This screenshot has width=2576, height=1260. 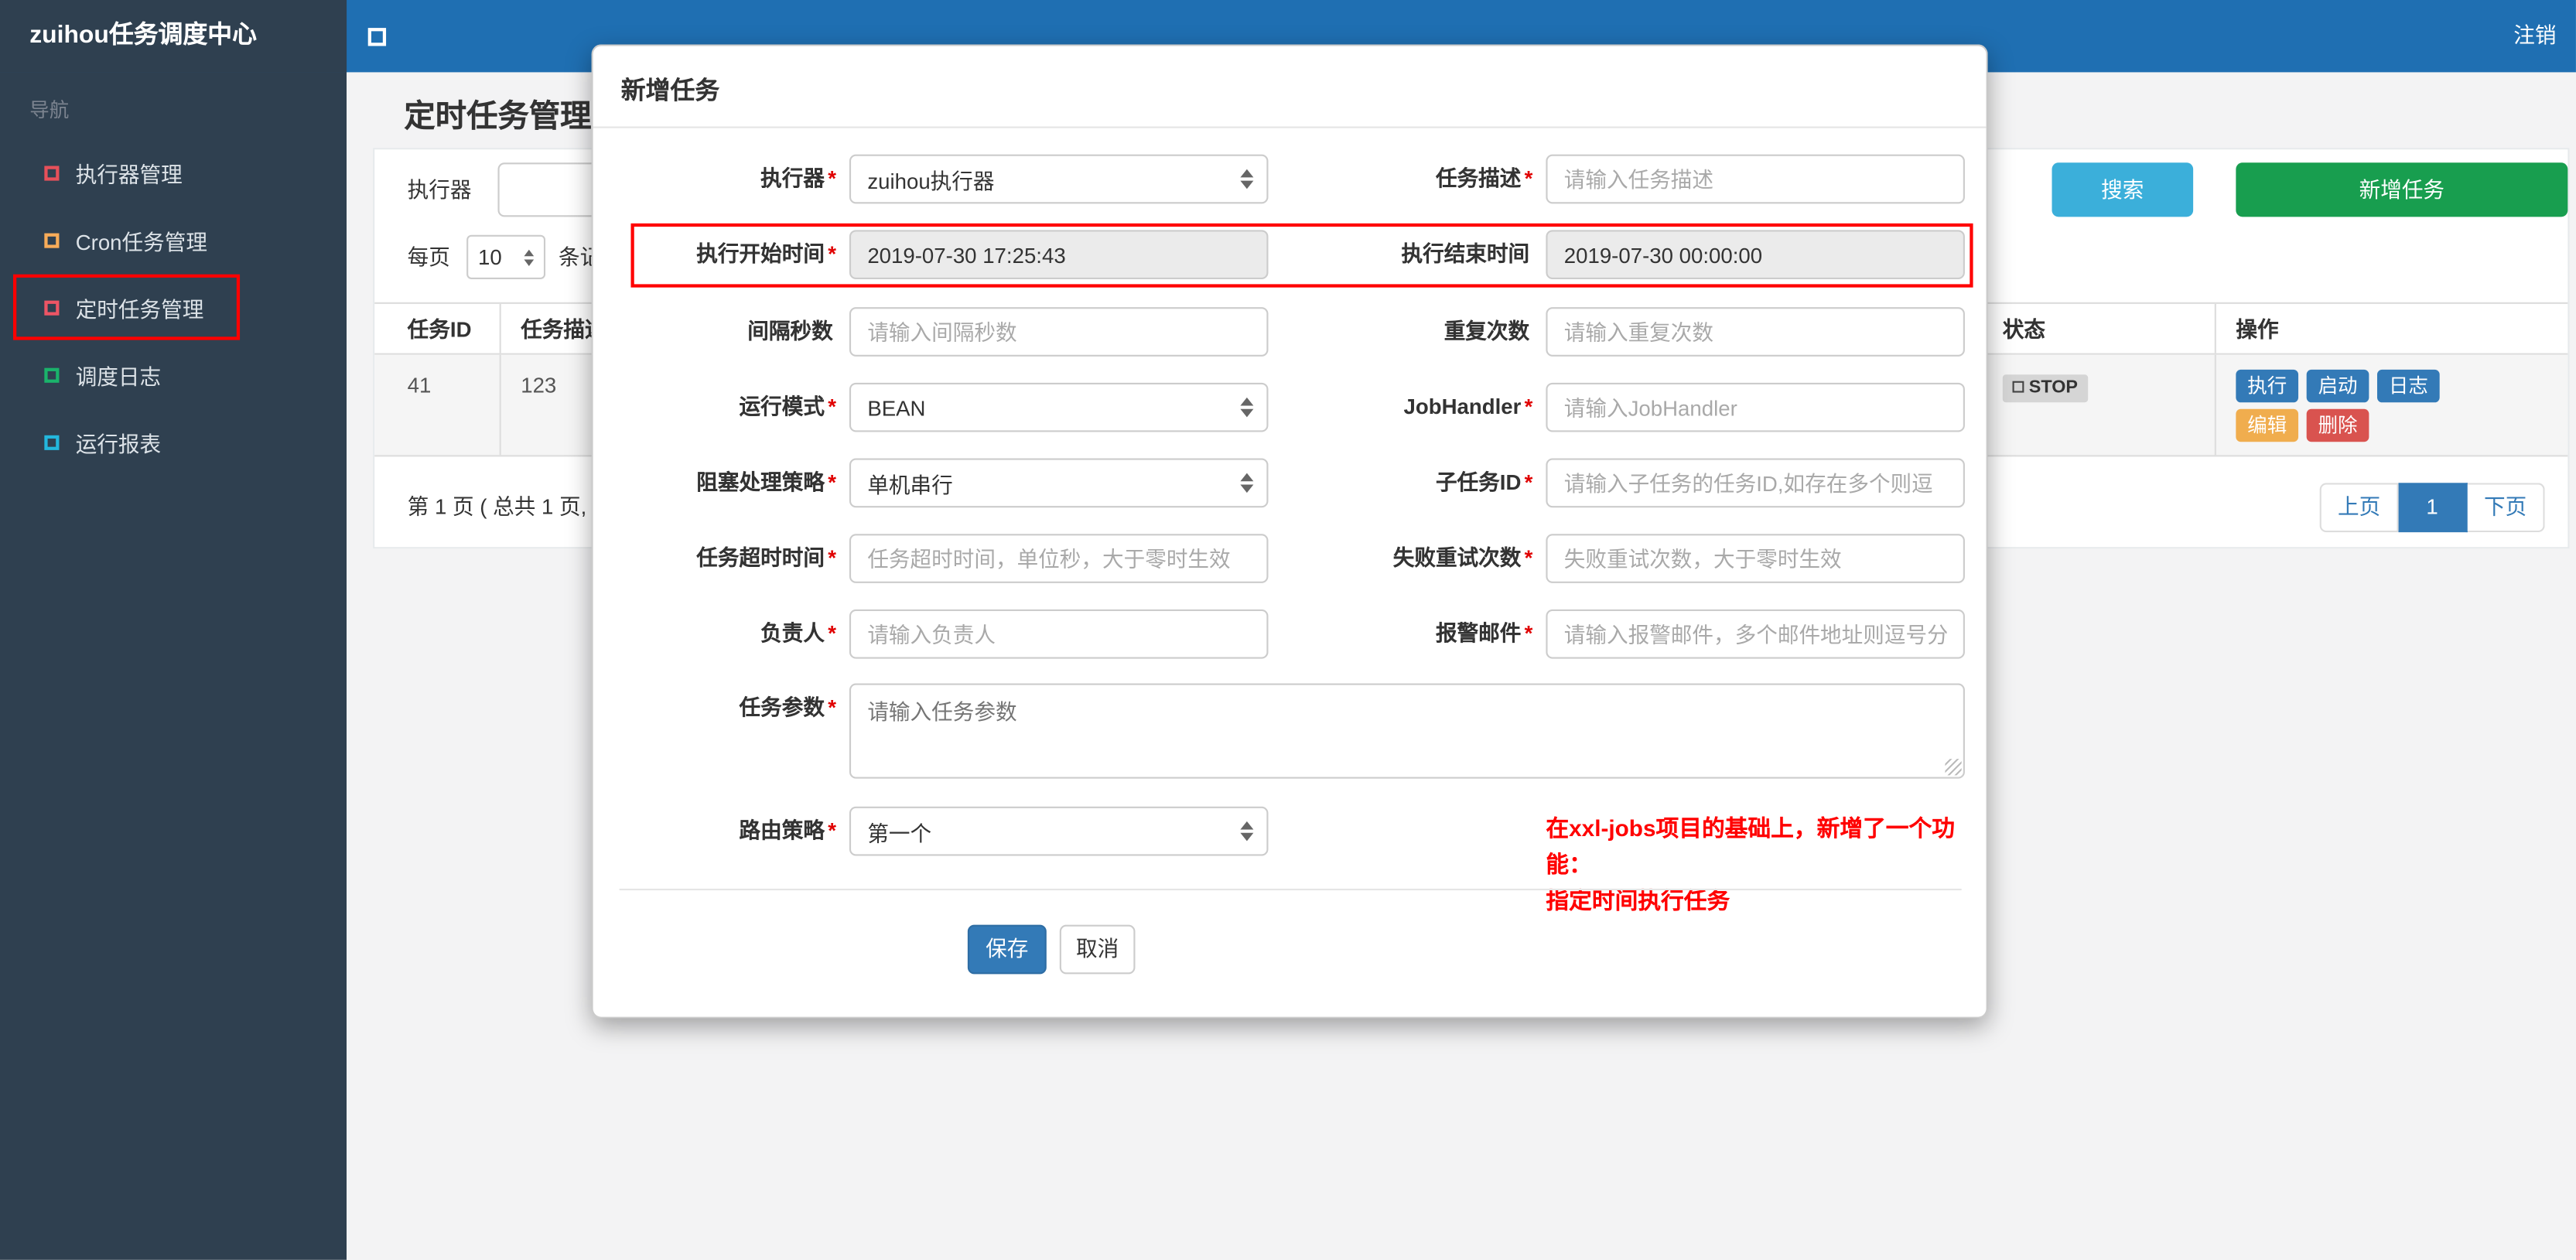 What do you see at coordinates (1247, 832) in the screenshot?
I see `select-arrows-icon` at bounding box center [1247, 832].